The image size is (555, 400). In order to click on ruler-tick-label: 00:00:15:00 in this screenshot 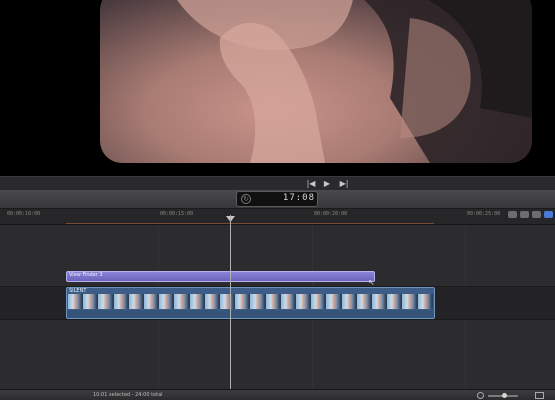, I will do `click(177, 214)`.